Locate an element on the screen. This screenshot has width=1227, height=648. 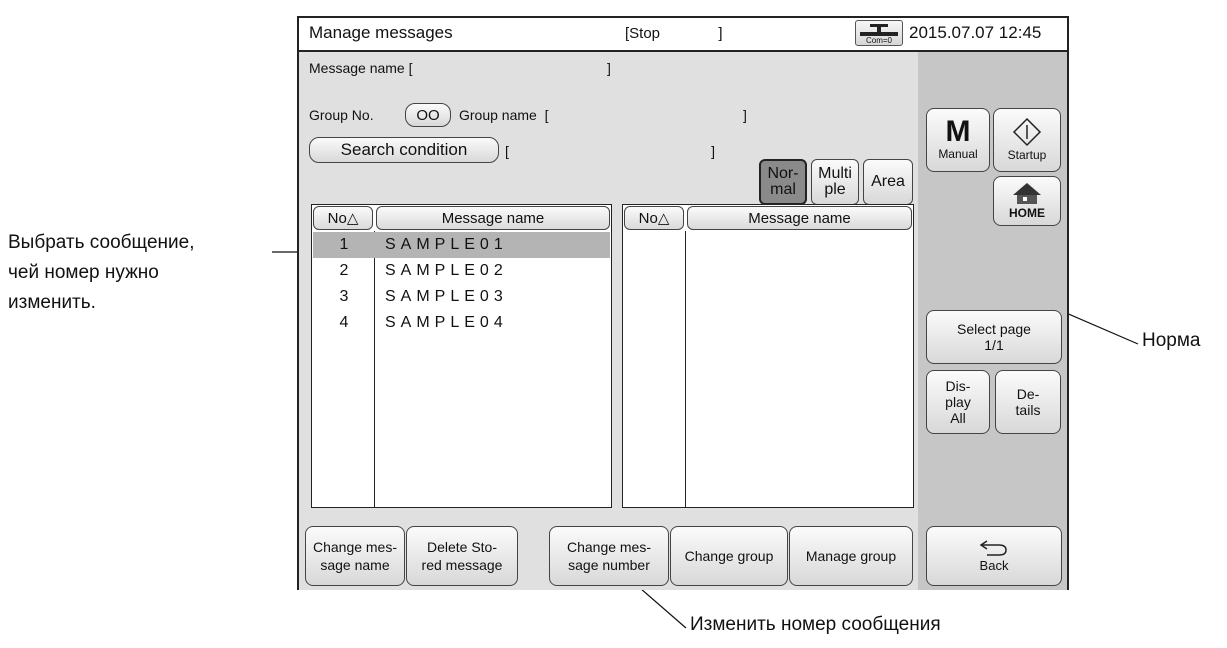
select-page-button: Select page 1/1 is located at coordinates (994, 337).